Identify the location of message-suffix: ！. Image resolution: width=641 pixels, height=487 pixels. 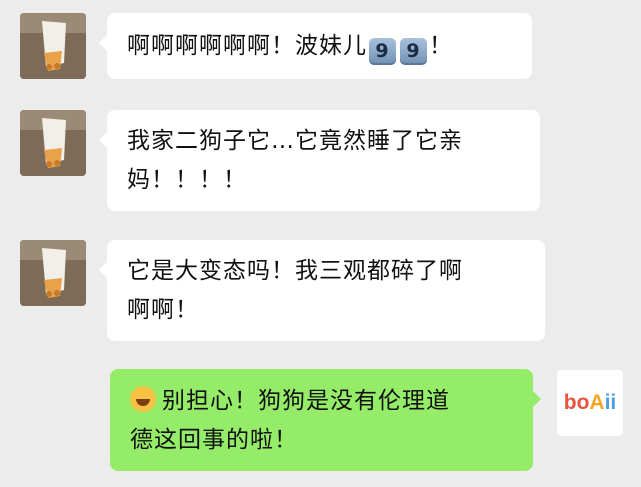
(441, 46).